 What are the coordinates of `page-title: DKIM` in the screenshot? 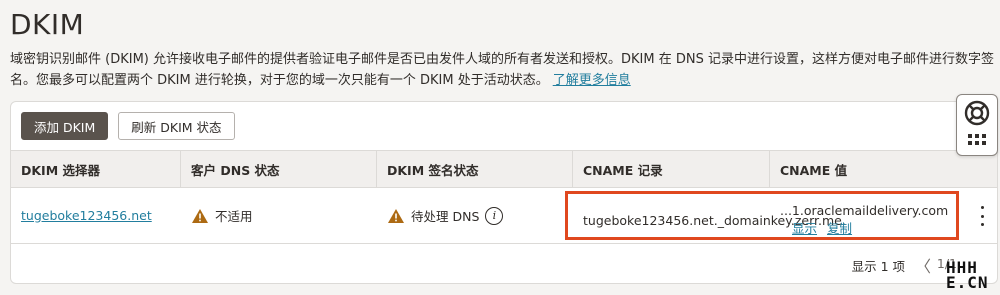 It's located at (47, 24).